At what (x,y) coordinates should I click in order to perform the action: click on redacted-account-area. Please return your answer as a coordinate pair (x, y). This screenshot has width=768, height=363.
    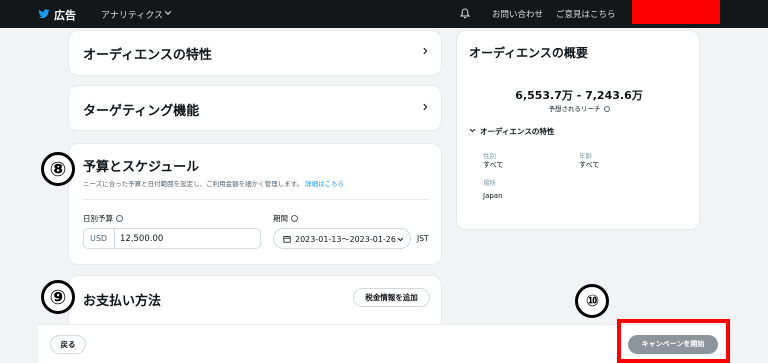
    Looking at the image, I should click on (676, 12).